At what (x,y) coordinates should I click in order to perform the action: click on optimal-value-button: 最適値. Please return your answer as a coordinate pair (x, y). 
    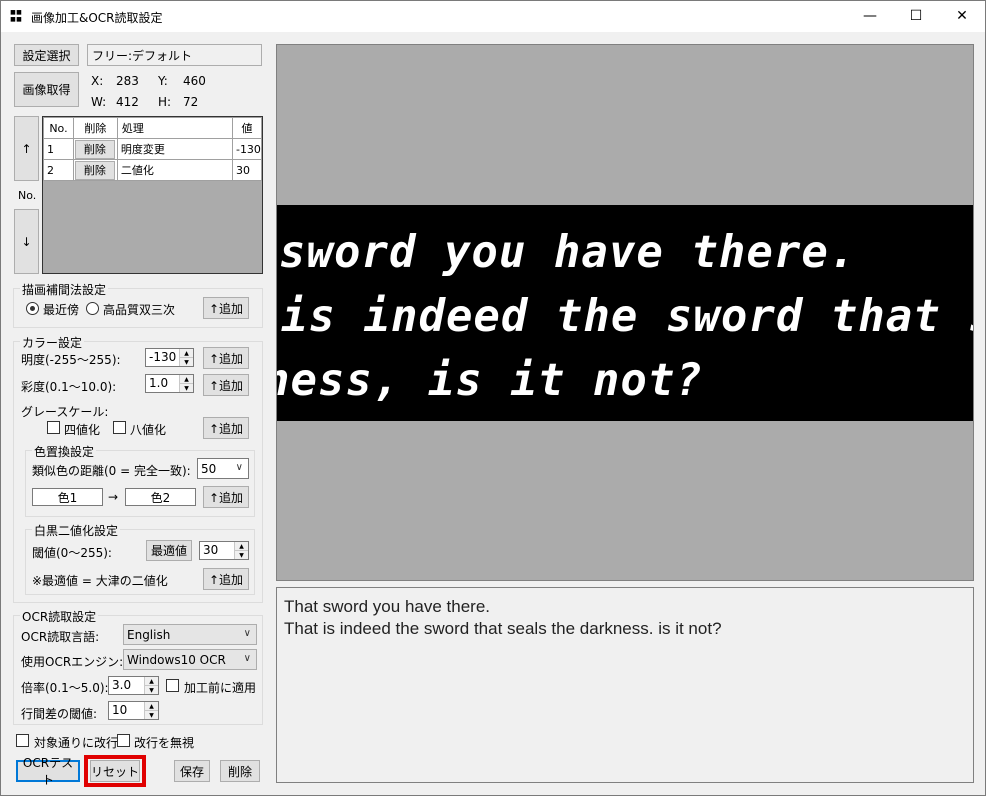
    Looking at the image, I should click on (169, 550).